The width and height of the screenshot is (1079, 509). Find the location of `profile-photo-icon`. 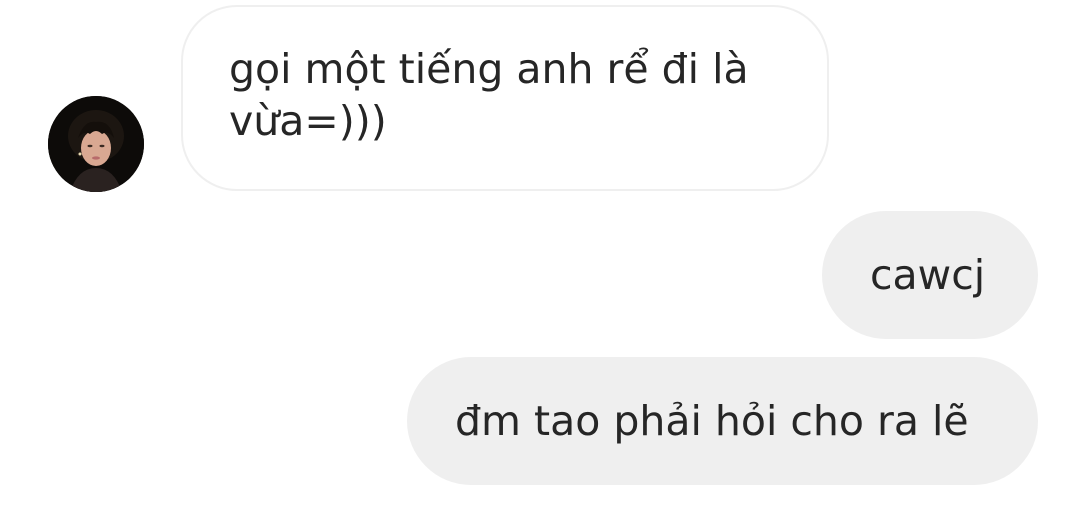

profile-photo-icon is located at coordinates (96, 144).